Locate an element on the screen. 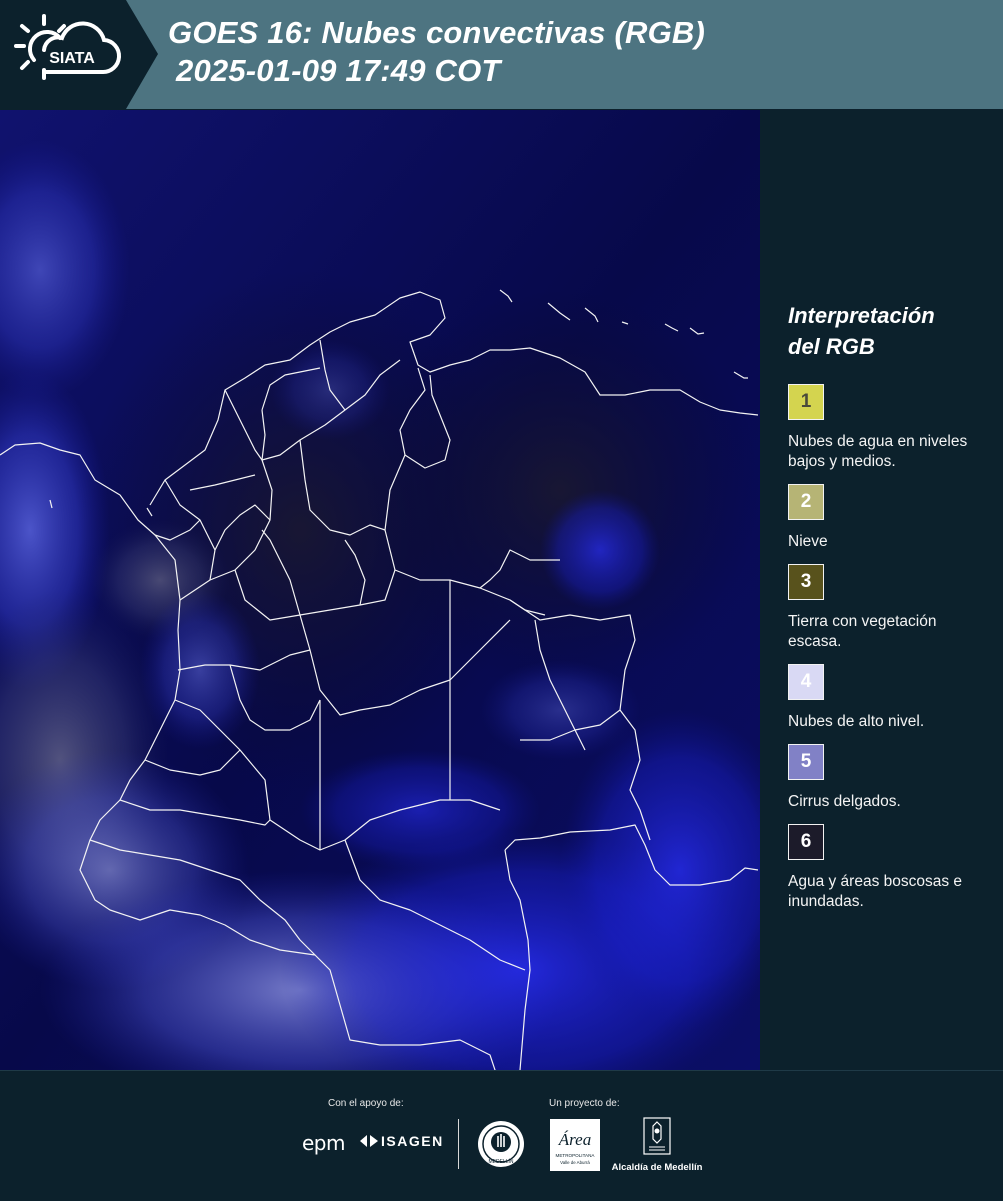  legend-swatch: 2 is located at coordinates (806, 502).